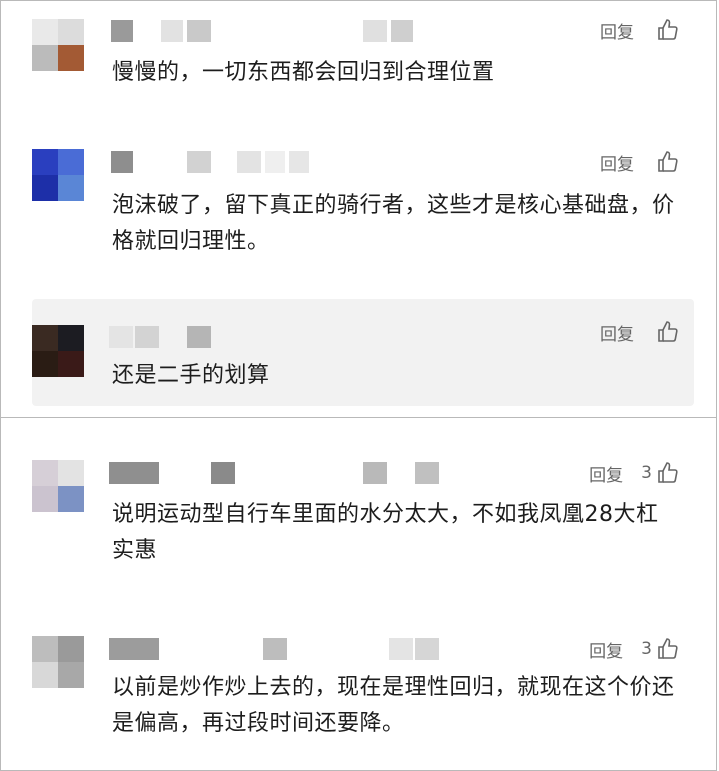 This screenshot has height=771, width=719. What do you see at coordinates (303, 72) in the screenshot?
I see `comment-text: 慢慢的，一切东西都会回归到合理位置` at bounding box center [303, 72].